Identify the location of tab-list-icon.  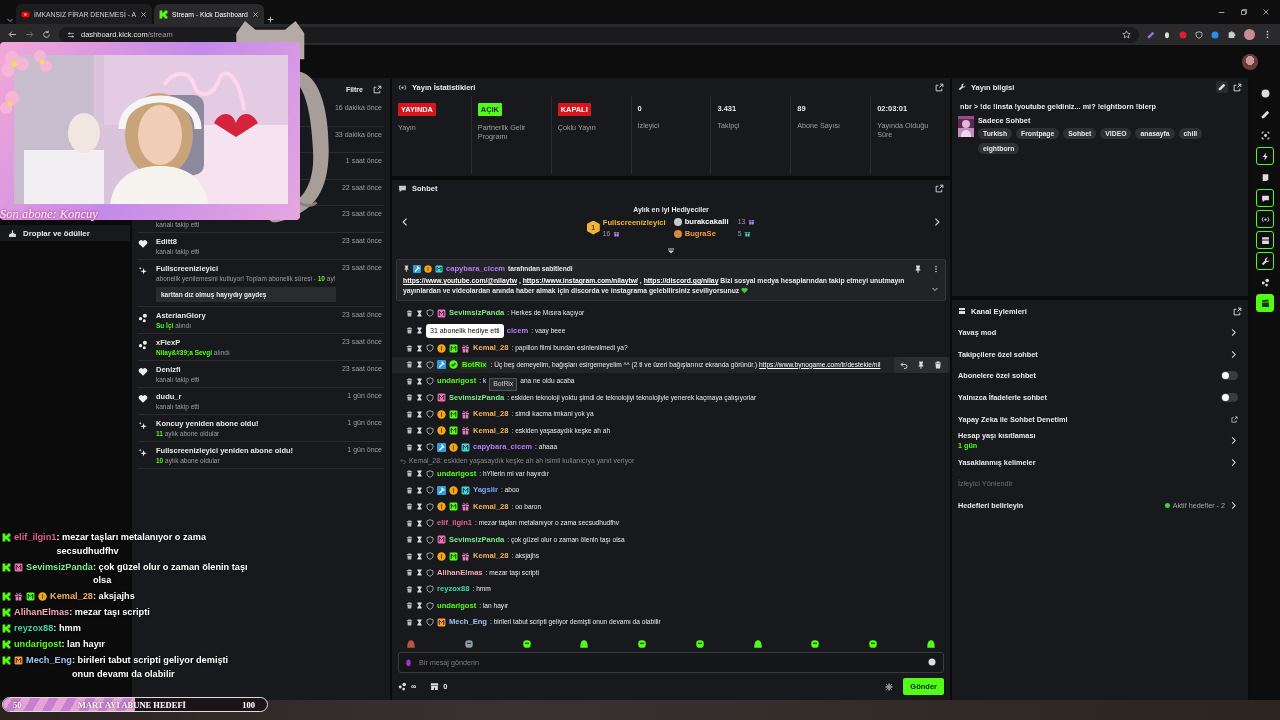
(10, 20).